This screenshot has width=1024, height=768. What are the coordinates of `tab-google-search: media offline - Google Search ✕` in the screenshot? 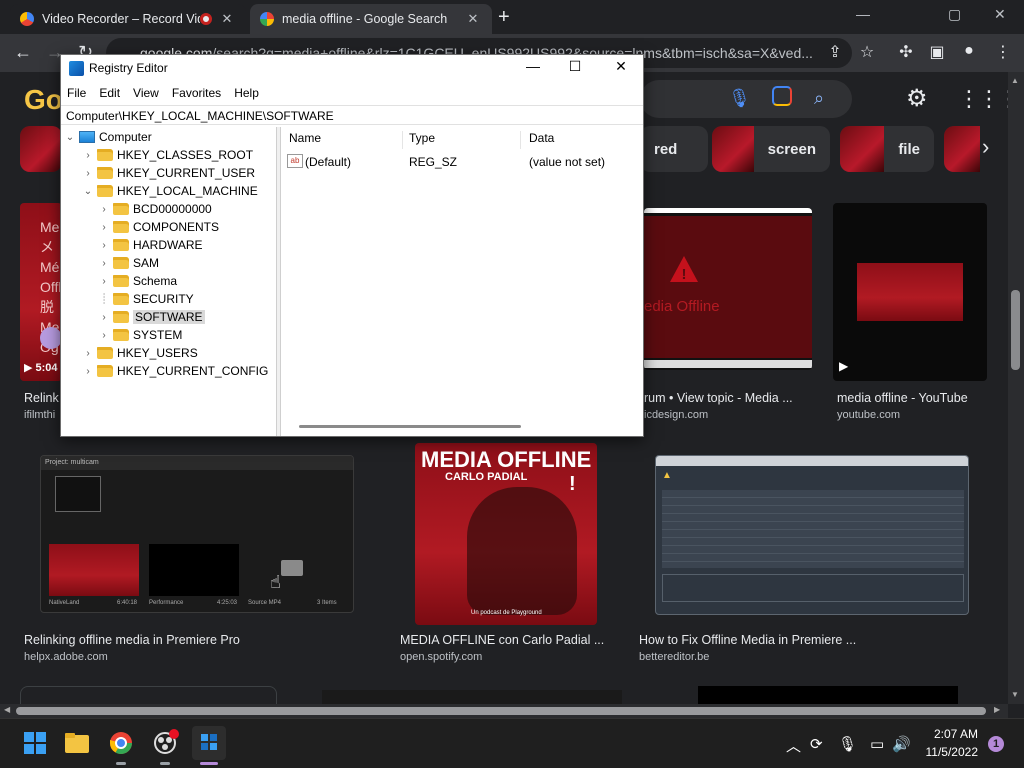 It's located at (371, 19).